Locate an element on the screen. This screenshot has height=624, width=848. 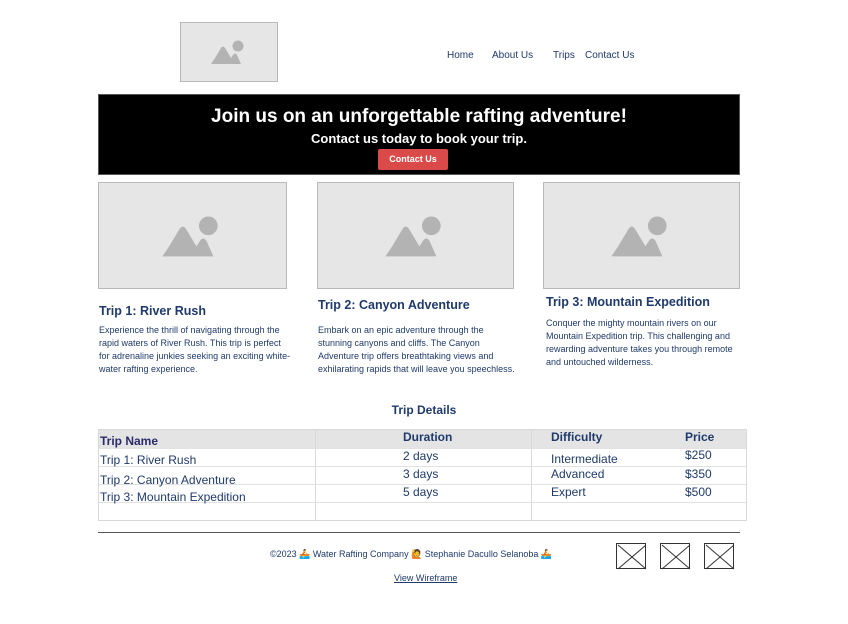
trip-2-image is located at coordinates (415, 235).